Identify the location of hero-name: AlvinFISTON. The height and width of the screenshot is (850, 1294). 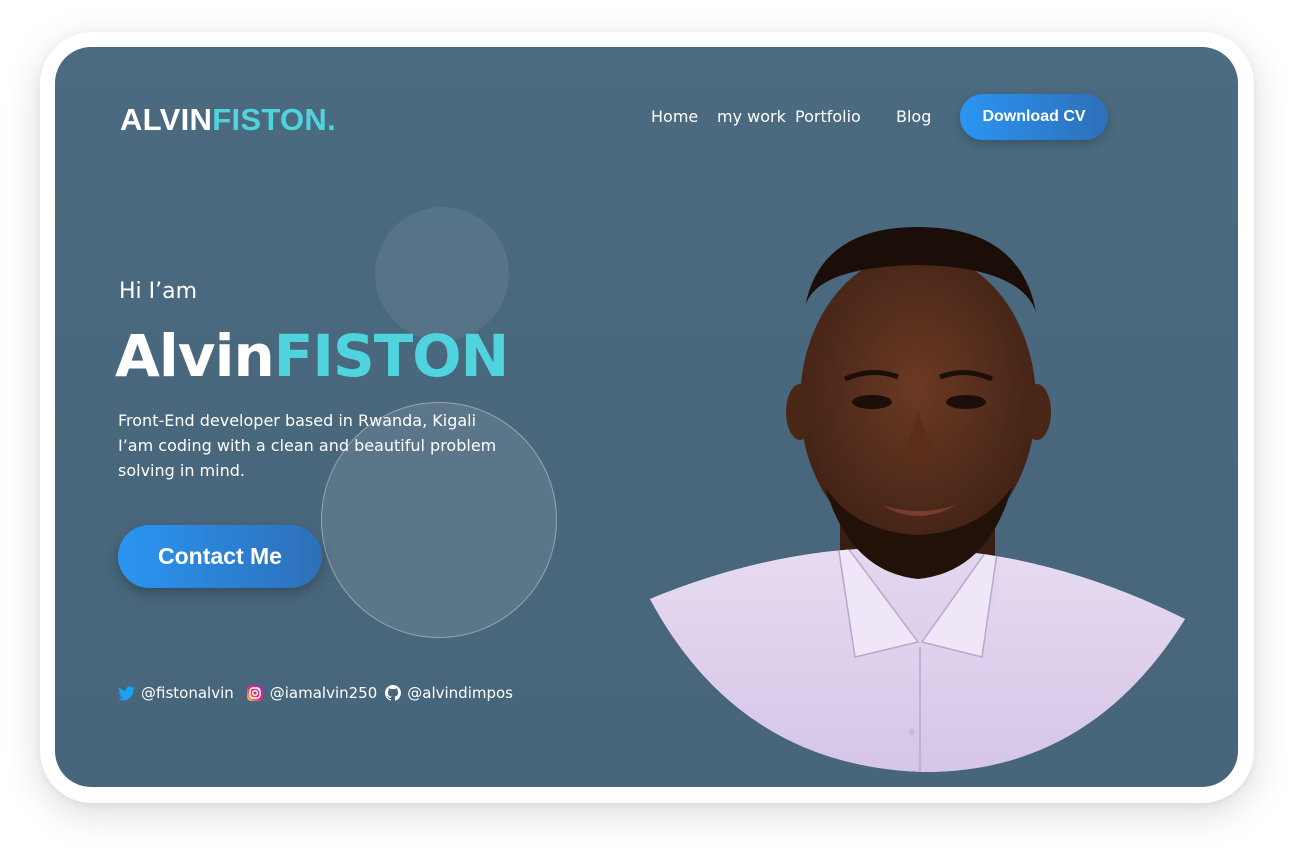
(312, 356).